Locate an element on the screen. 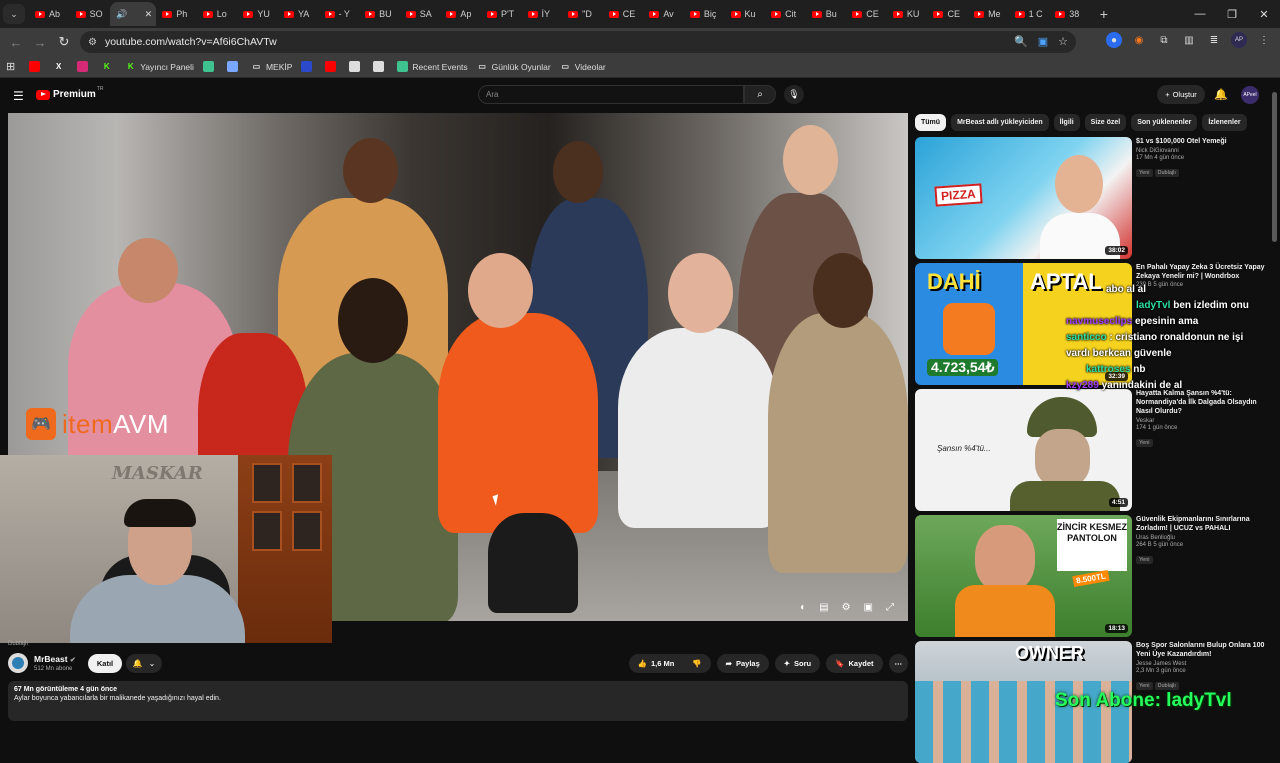 The height and width of the screenshot is (763, 1280). address-bar: ⚙ youtube.com/watch?v=Af6i6ChAVTw 🔍 ▣ ☆ is located at coordinates (578, 42).